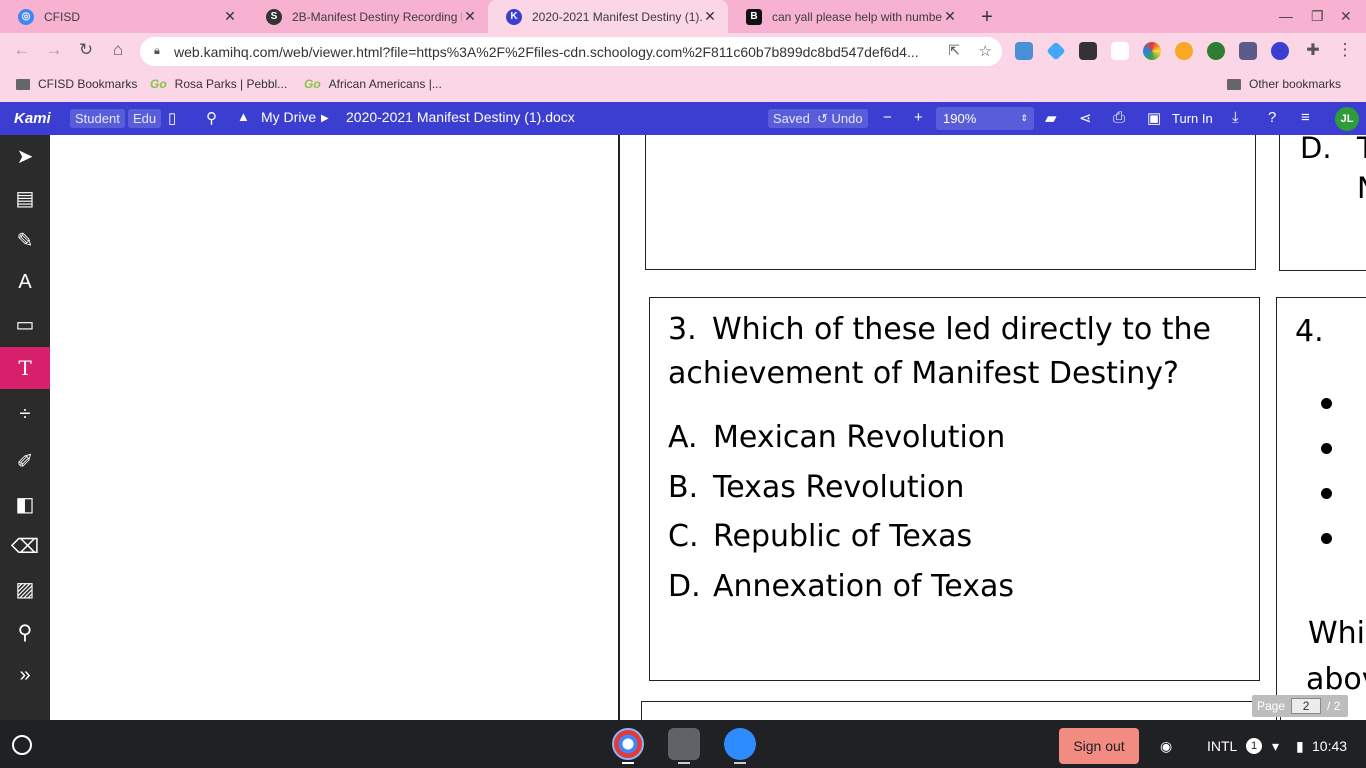 This screenshot has width=1366, height=768. I want to click on drive-extension-icon, so click(1024, 51).